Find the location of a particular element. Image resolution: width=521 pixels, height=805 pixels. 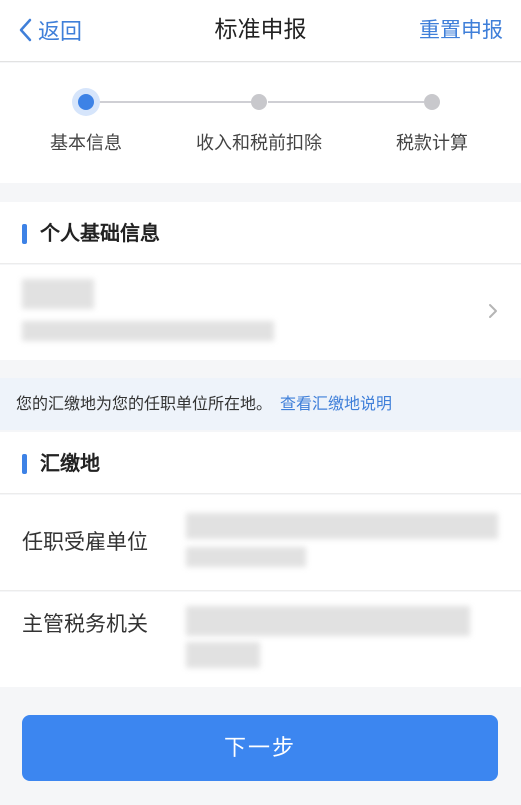

tax-office-row: 主管税务机关 is located at coordinates (260, 639).